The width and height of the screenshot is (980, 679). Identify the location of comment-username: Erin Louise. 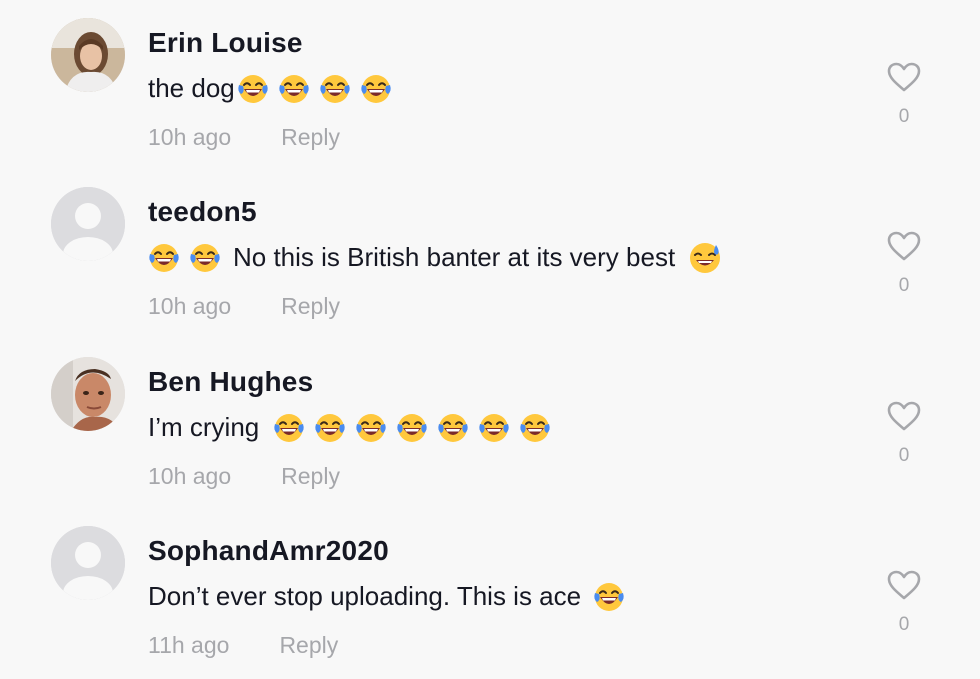
(225, 43).